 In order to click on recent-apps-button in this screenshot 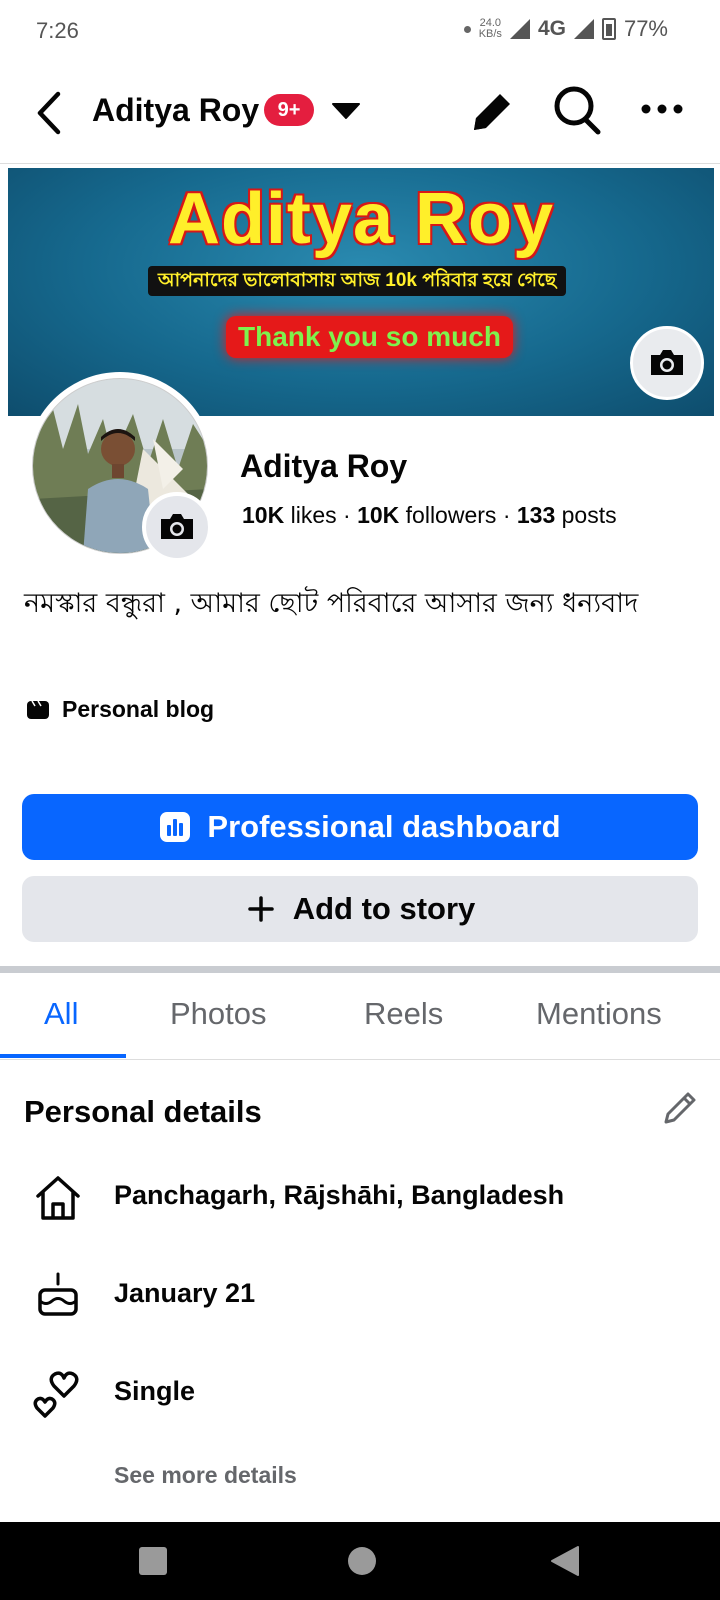, I will do `click(153, 1561)`.